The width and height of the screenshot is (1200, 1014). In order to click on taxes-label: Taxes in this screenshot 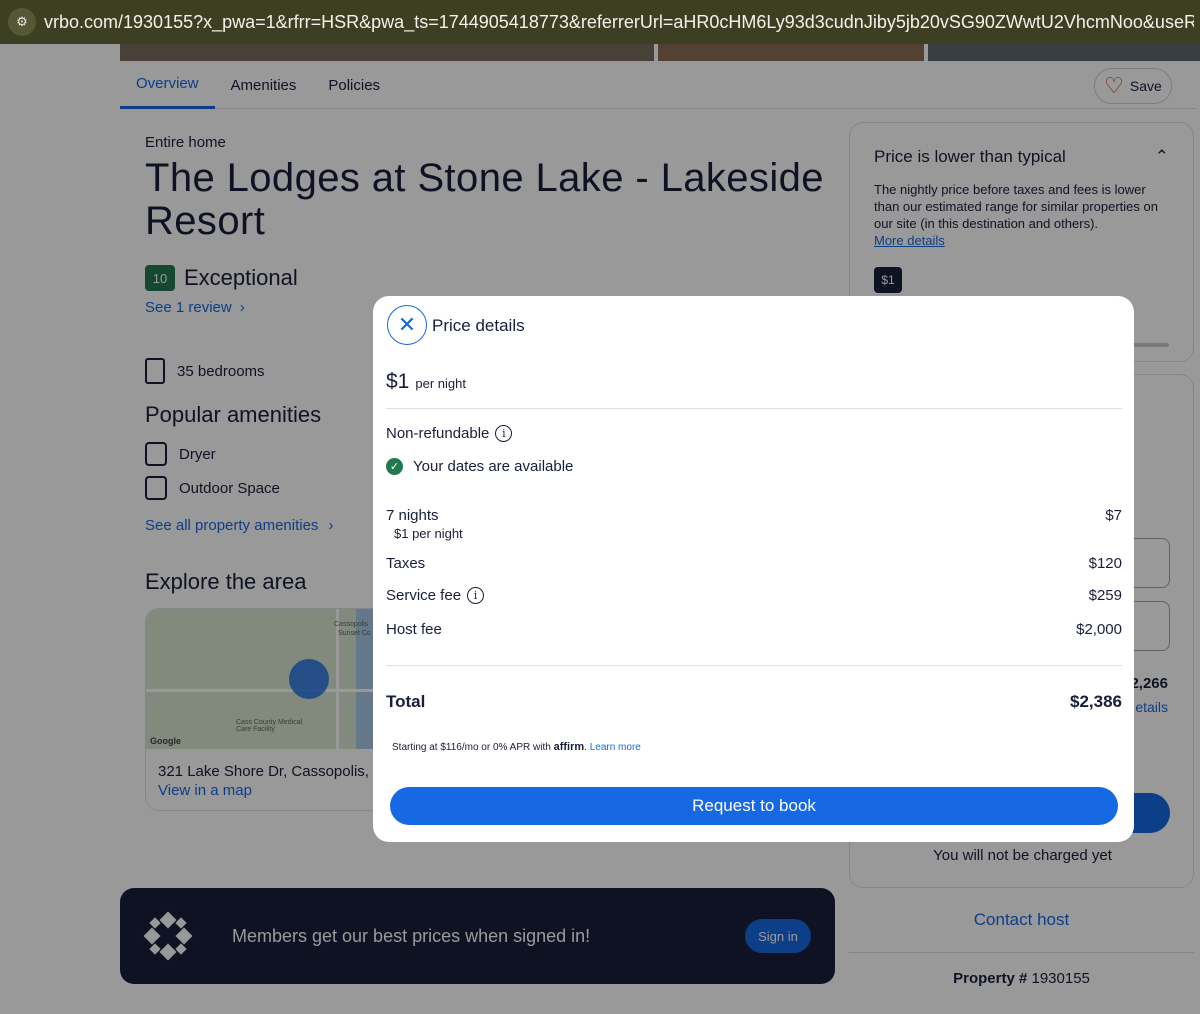, I will do `click(406, 563)`.